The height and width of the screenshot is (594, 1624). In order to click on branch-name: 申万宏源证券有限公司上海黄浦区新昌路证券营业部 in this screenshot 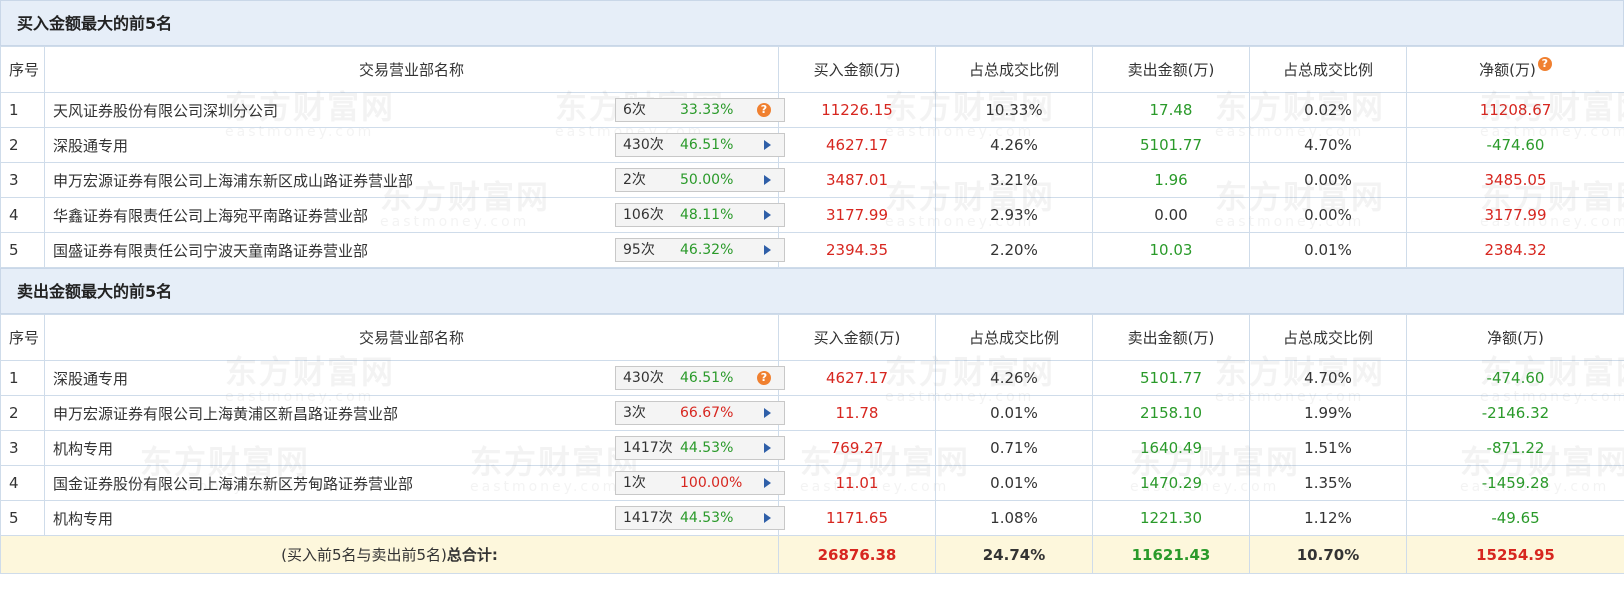, I will do `click(225, 413)`.